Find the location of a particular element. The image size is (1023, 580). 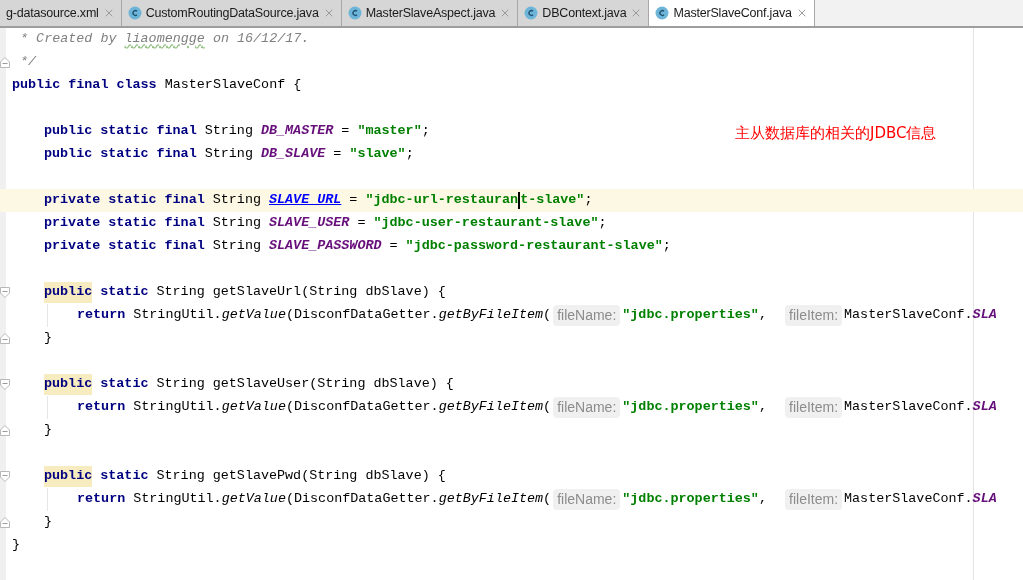

code-token: String getSlaveUrl(String dbSlave) { is located at coordinates (301, 292).